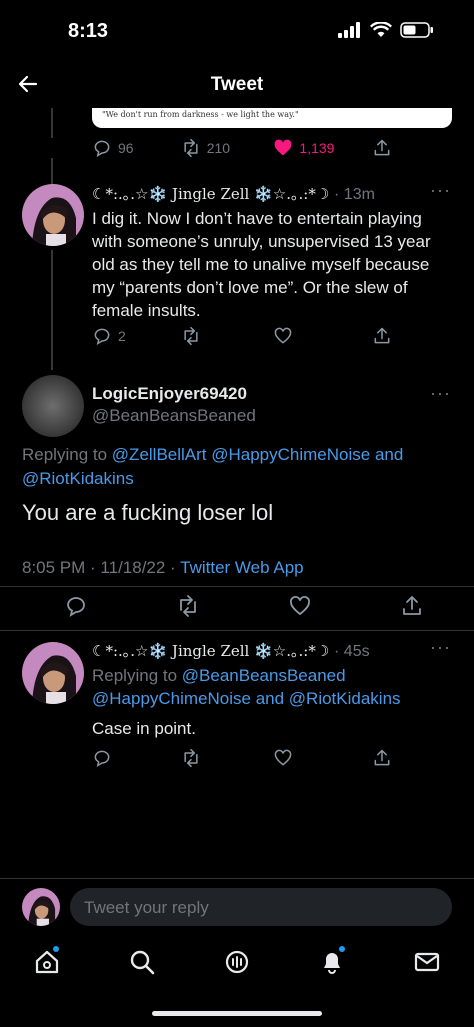 The height and width of the screenshot is (1027, 474). What do you see at coordinates (342, 949) in the screenshot?
I see `notifications-dot` at bounding box center [342, 949].